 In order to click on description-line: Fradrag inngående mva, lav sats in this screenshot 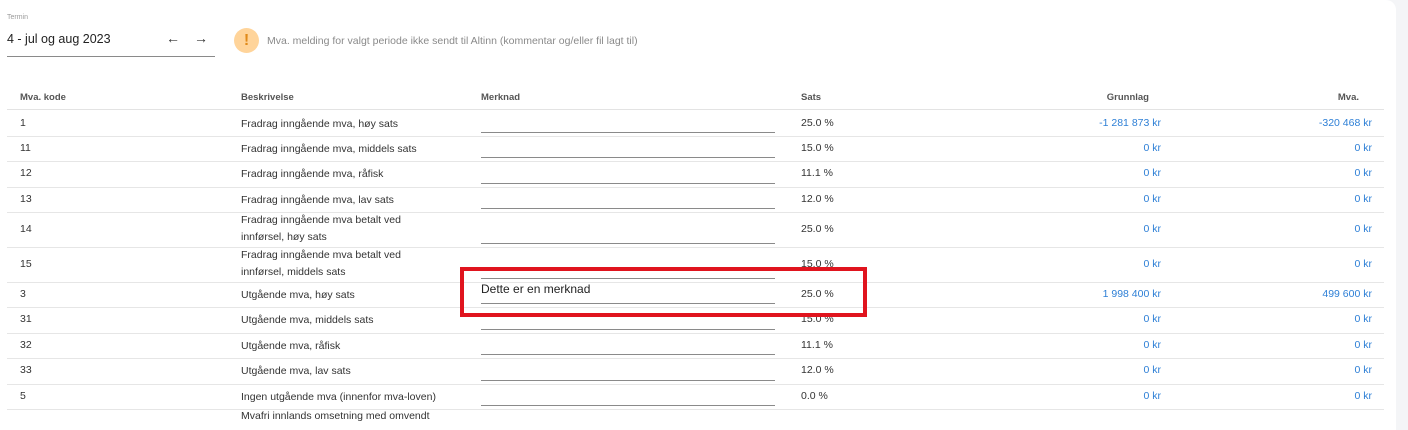, I will do `click(317, 200)`.